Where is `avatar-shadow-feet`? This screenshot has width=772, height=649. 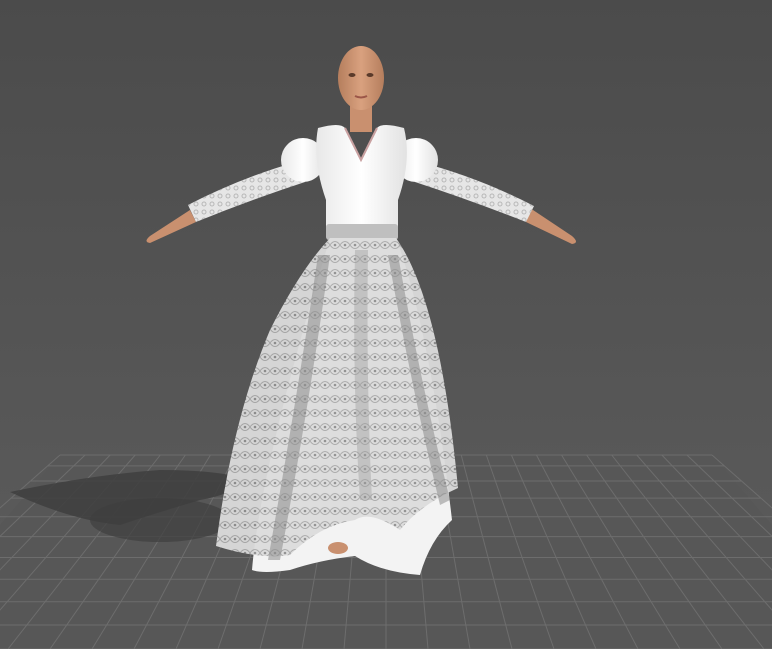
avatar-shadow-feet is located at coordinates (160, 520).